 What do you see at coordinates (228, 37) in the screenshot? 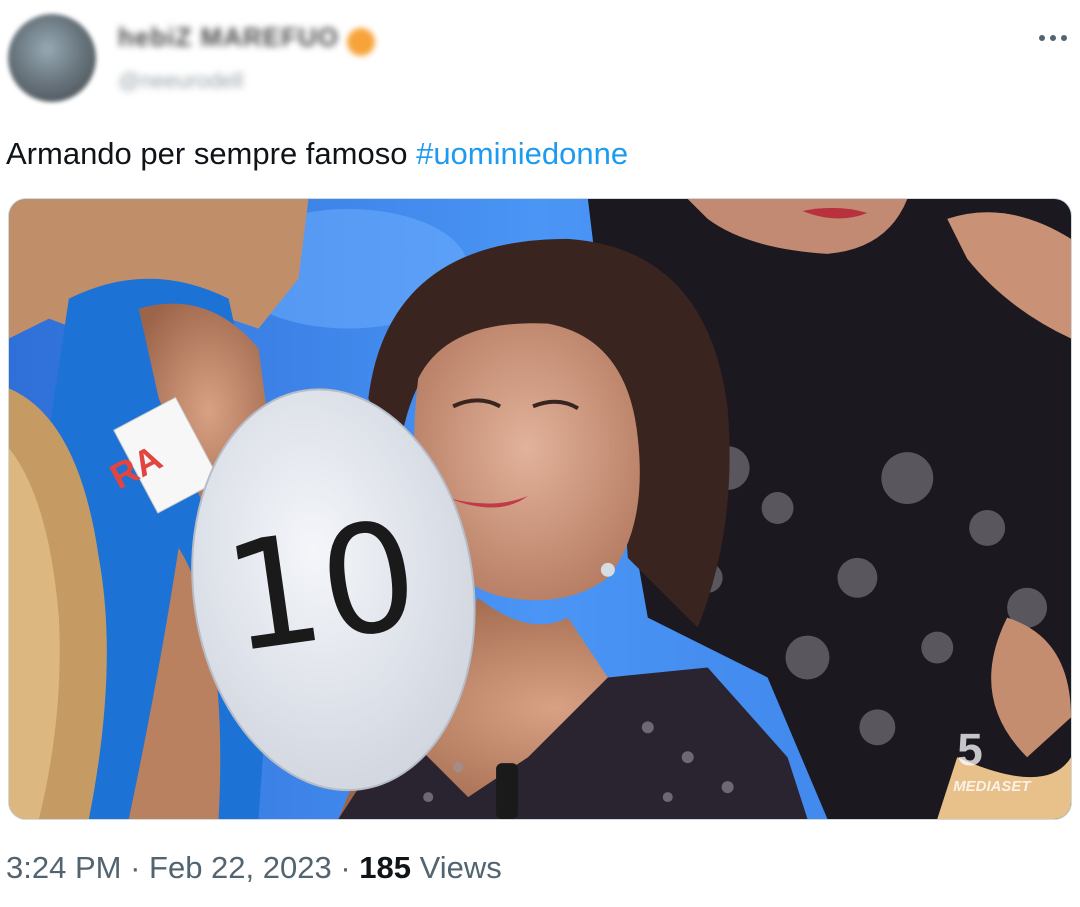
I see `author-display-name: hebiZ MAREFUO` at bounding box center [228, 37].